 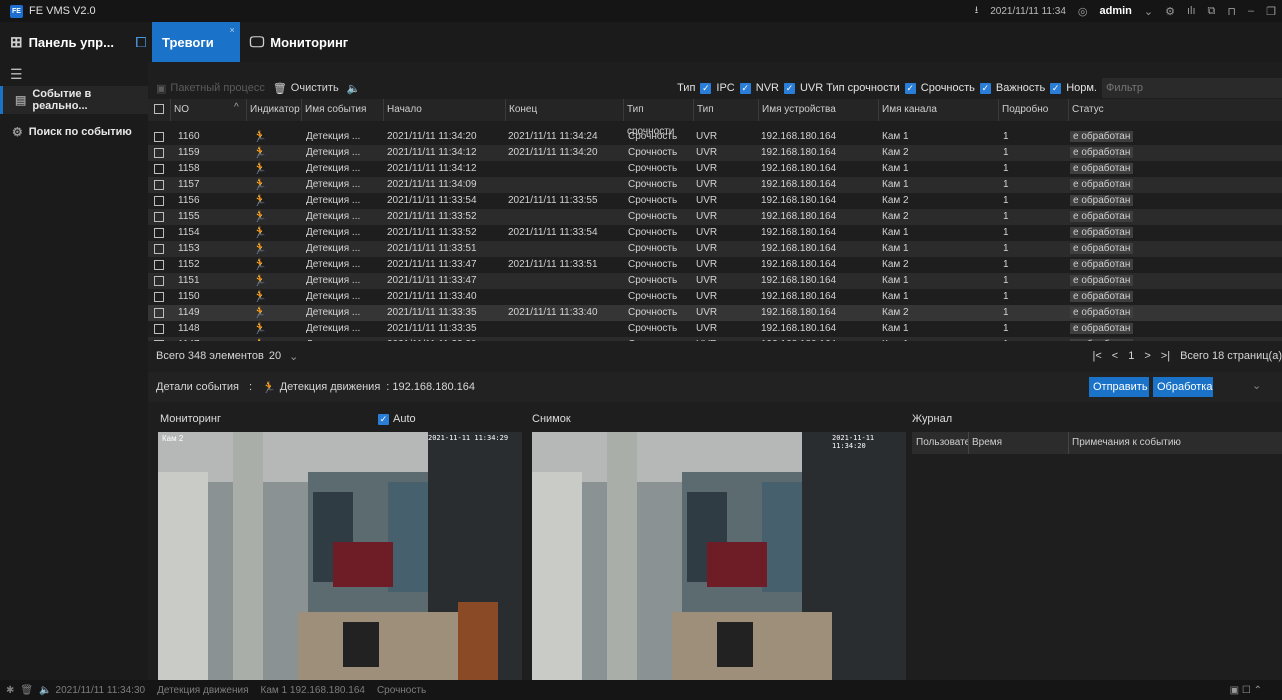 I want to click on col-indicator: Индикатор, so click(x=273, y=110).